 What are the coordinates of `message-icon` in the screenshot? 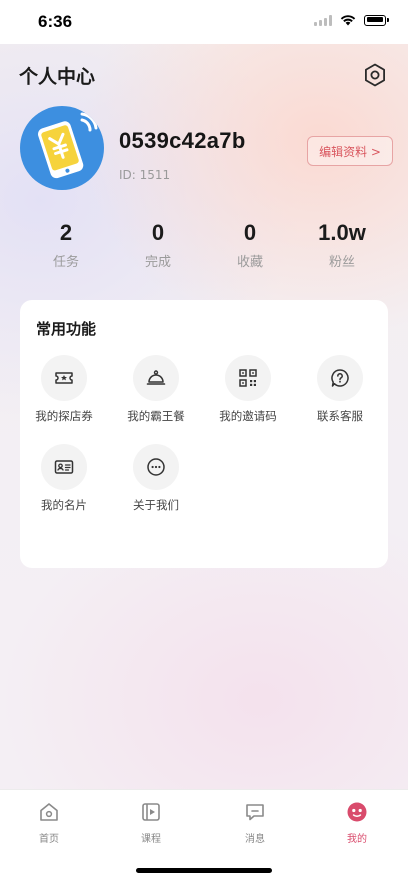 It's located at (255, 812).